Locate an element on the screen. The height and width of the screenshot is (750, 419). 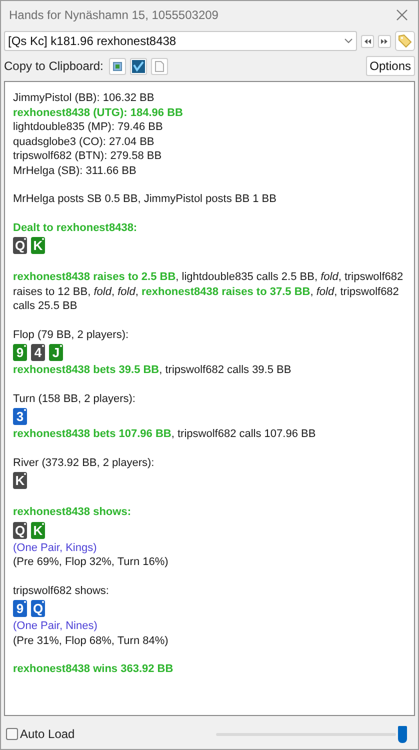
log-line: Turn (158 BB, 2 players): is located at coordinates (74, 399).